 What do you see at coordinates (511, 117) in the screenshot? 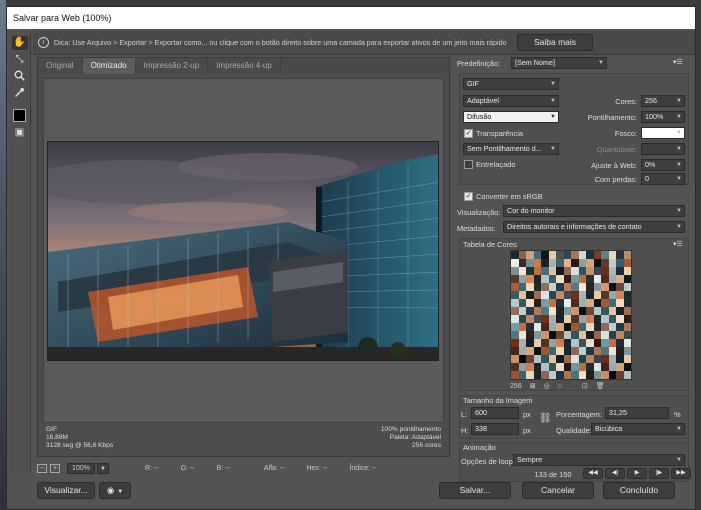
I see `dither-algorithm-dropdown: Difusão ▼` at bounding box center [511, 117].